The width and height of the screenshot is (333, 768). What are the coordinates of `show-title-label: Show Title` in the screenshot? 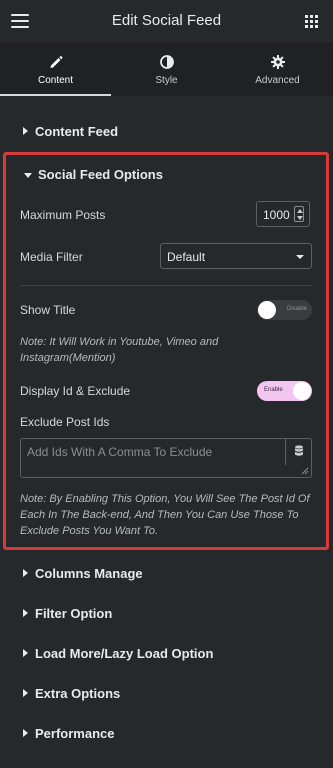 It's located at (48, 310).